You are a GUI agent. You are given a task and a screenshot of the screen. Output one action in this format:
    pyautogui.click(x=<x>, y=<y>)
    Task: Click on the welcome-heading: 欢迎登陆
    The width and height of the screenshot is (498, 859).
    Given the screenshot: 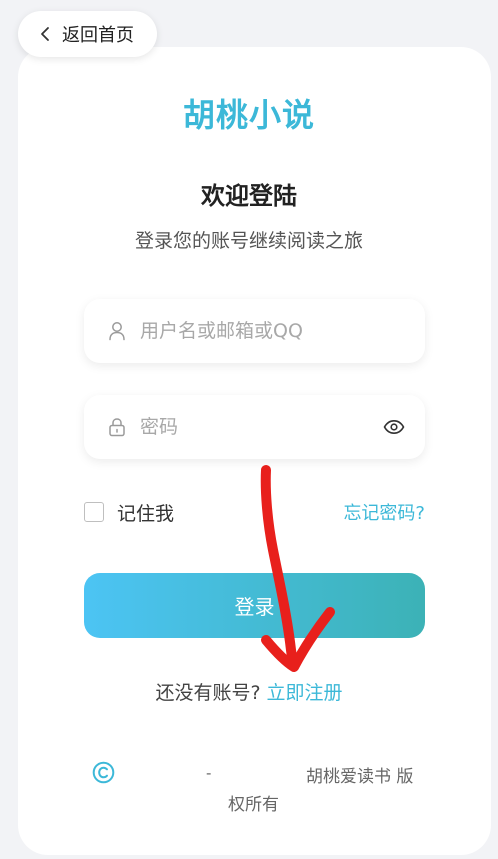 What is the action you would take?
    pyautogui.click(x=249, y=196)
    